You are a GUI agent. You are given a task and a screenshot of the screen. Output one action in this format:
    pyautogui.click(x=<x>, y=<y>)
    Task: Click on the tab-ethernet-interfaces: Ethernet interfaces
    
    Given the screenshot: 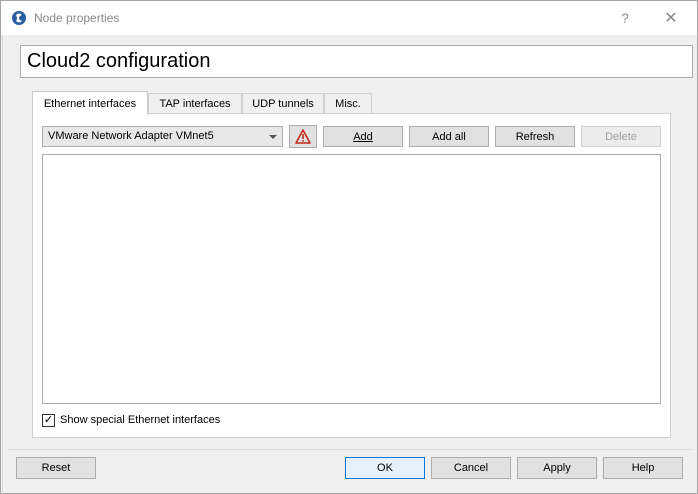 What is the action you would take?
    pyautogui.click(x=90, y=103)
    